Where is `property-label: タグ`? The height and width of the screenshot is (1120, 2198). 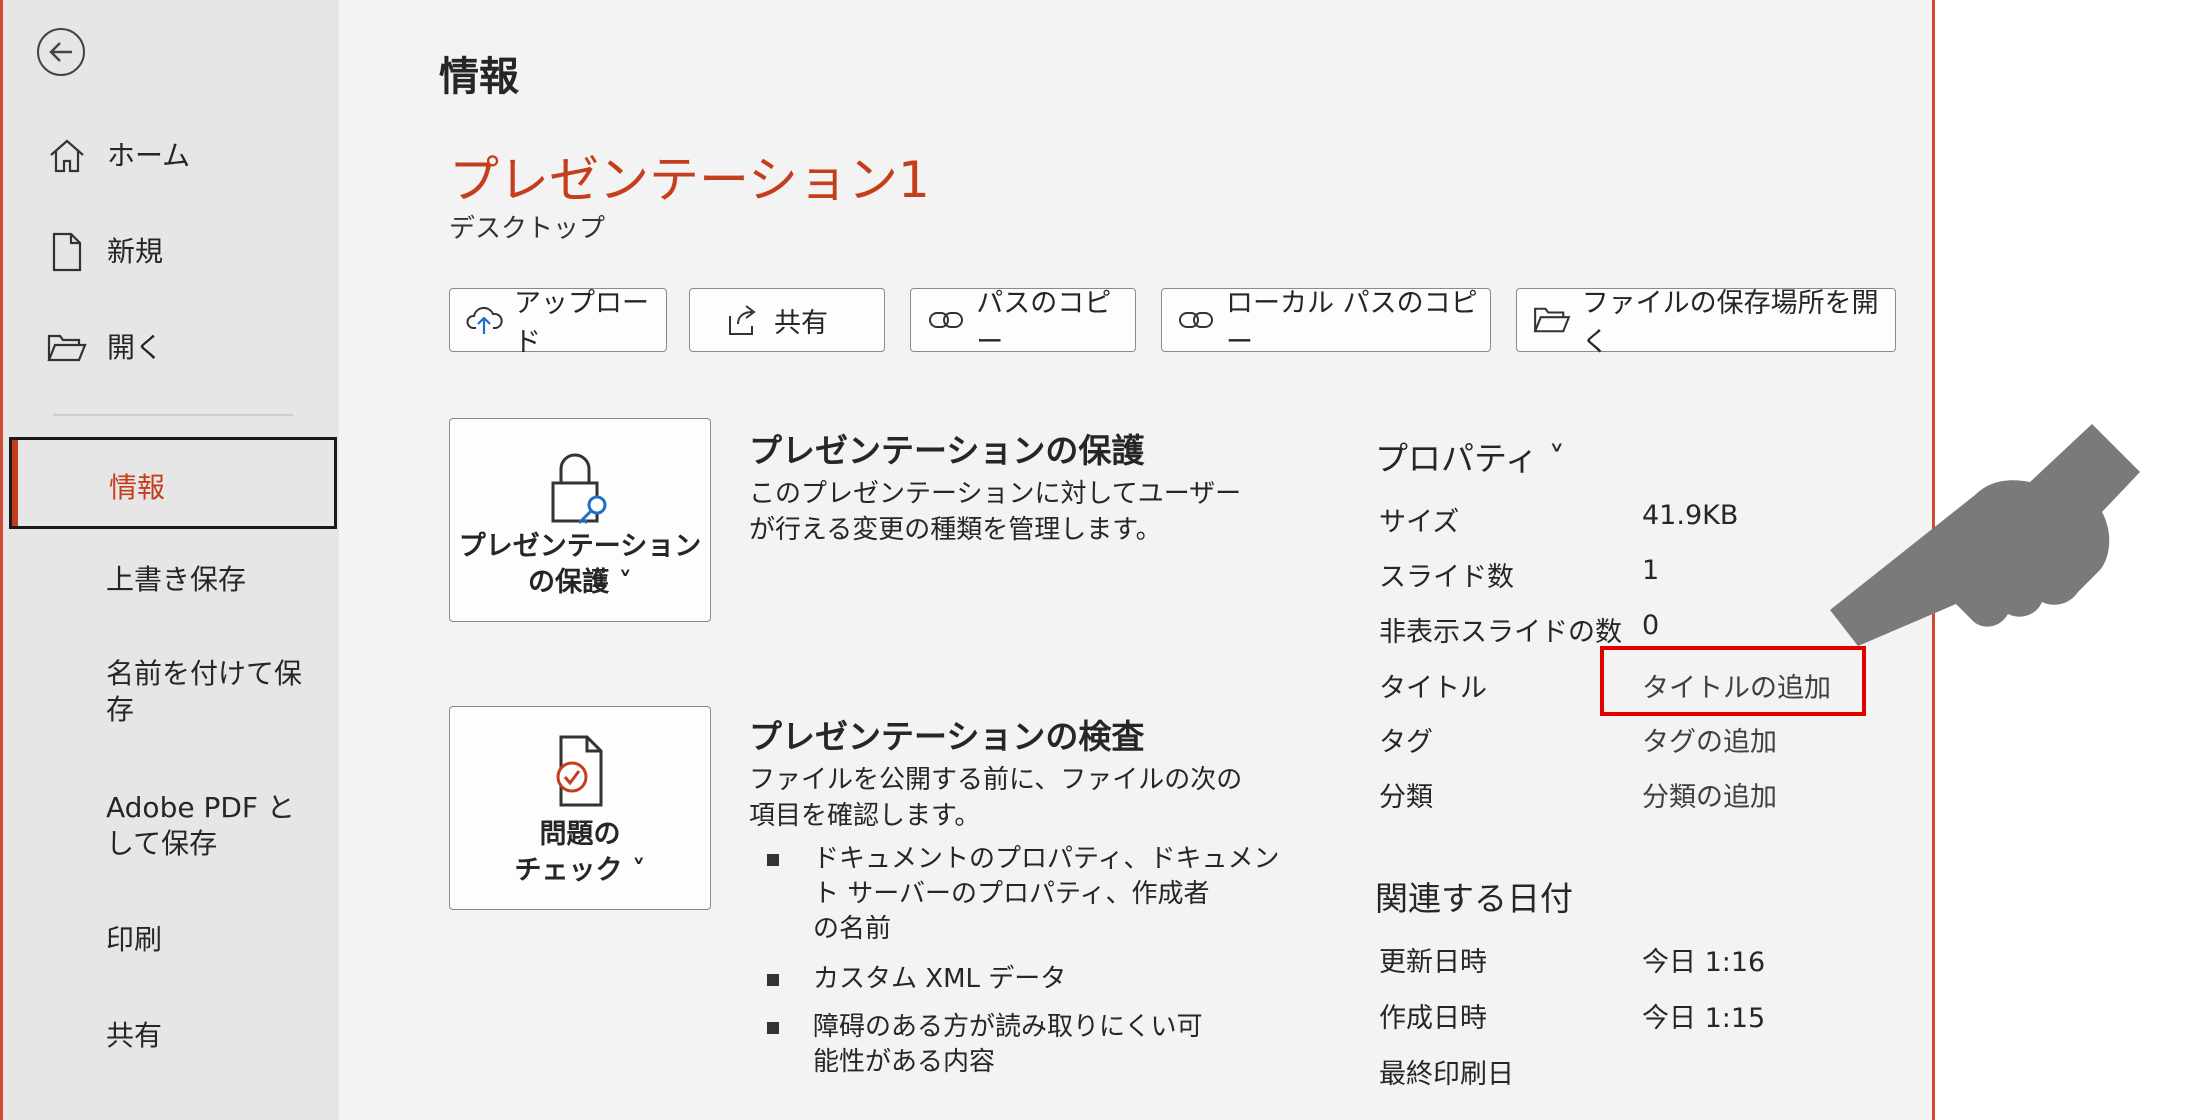 property-label: タグ is located at coordinates (1406, 742).